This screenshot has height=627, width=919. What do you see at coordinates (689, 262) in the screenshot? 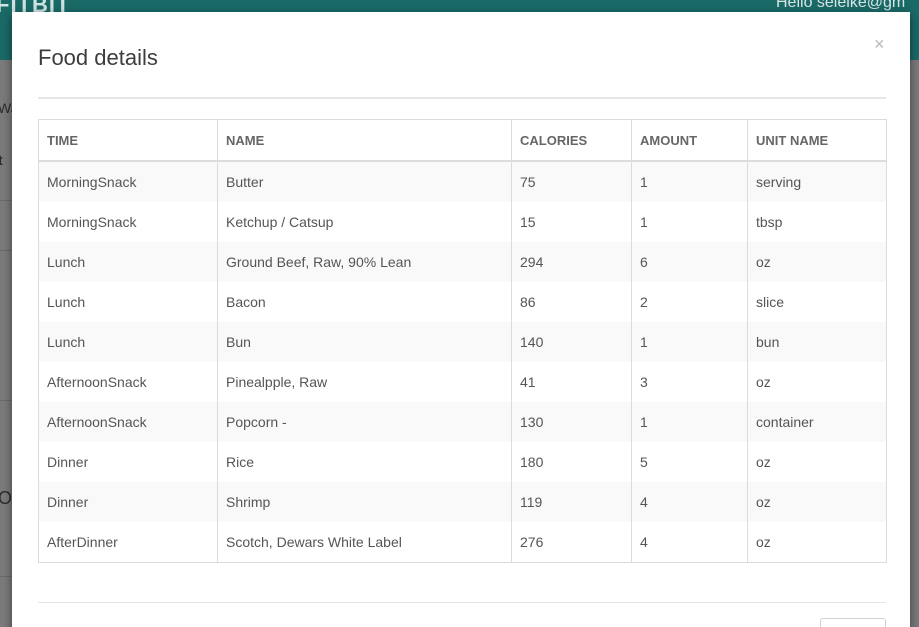
I see `cell-amount: 6` at bounding box center [689, 262].